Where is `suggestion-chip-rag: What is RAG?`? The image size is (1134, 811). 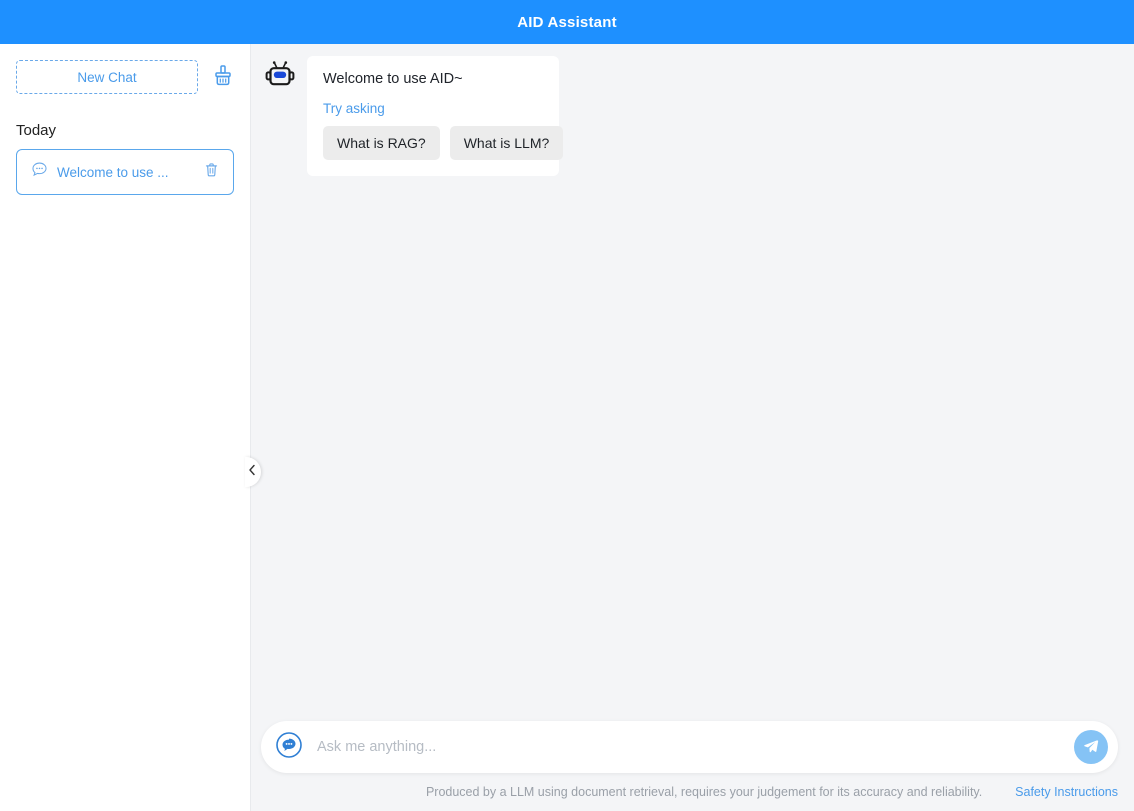 suggestion-chip-rag: What is RAG? is located at coordinates (381, 142).